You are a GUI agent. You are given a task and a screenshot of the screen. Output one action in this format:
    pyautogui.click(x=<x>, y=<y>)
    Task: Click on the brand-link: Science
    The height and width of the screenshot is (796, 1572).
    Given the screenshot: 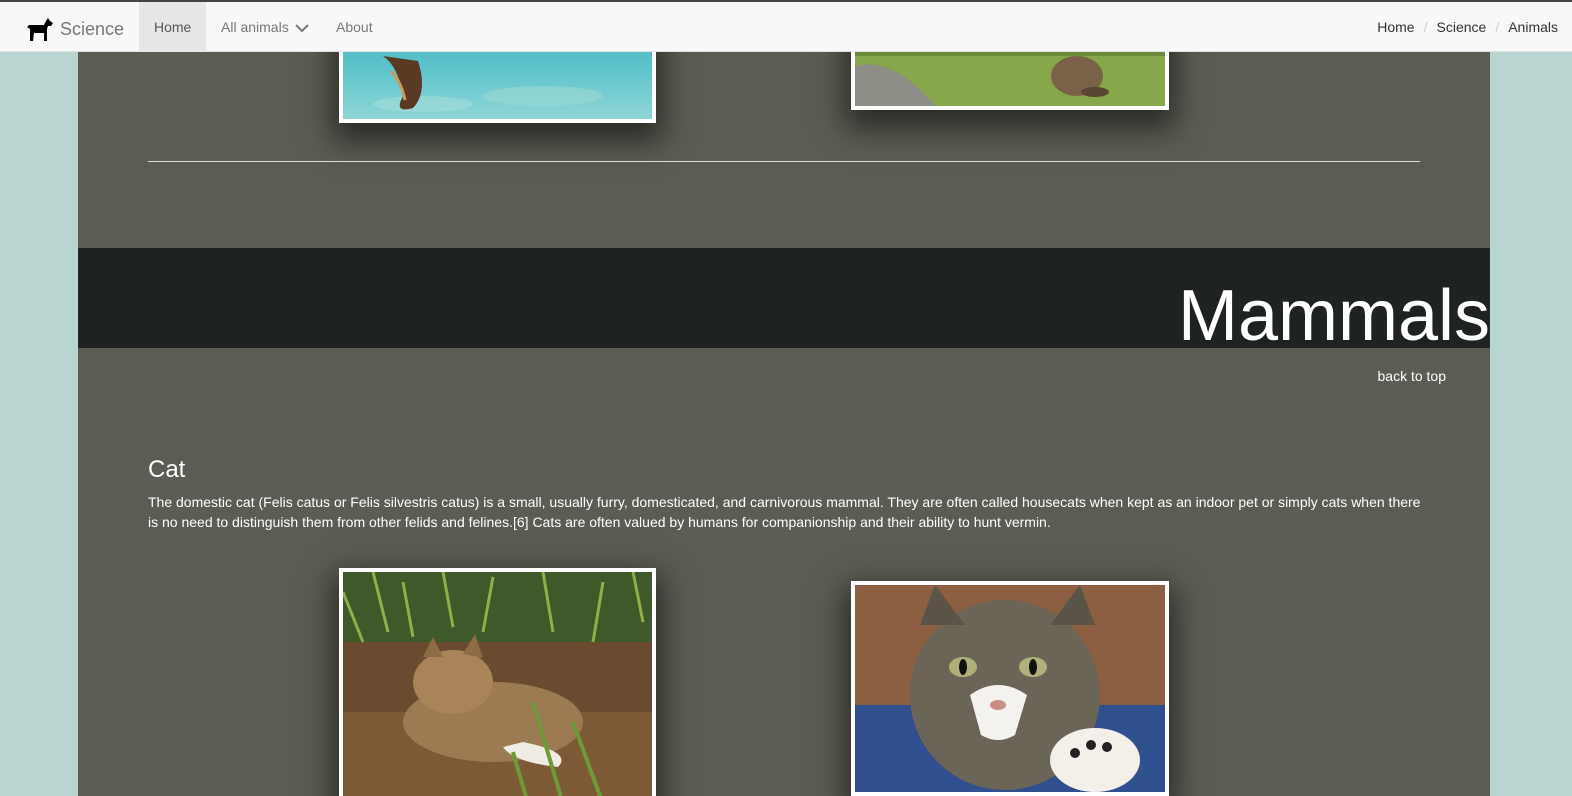 What is the action you would take?
    pyautogui.click(x=75, y=29)
    